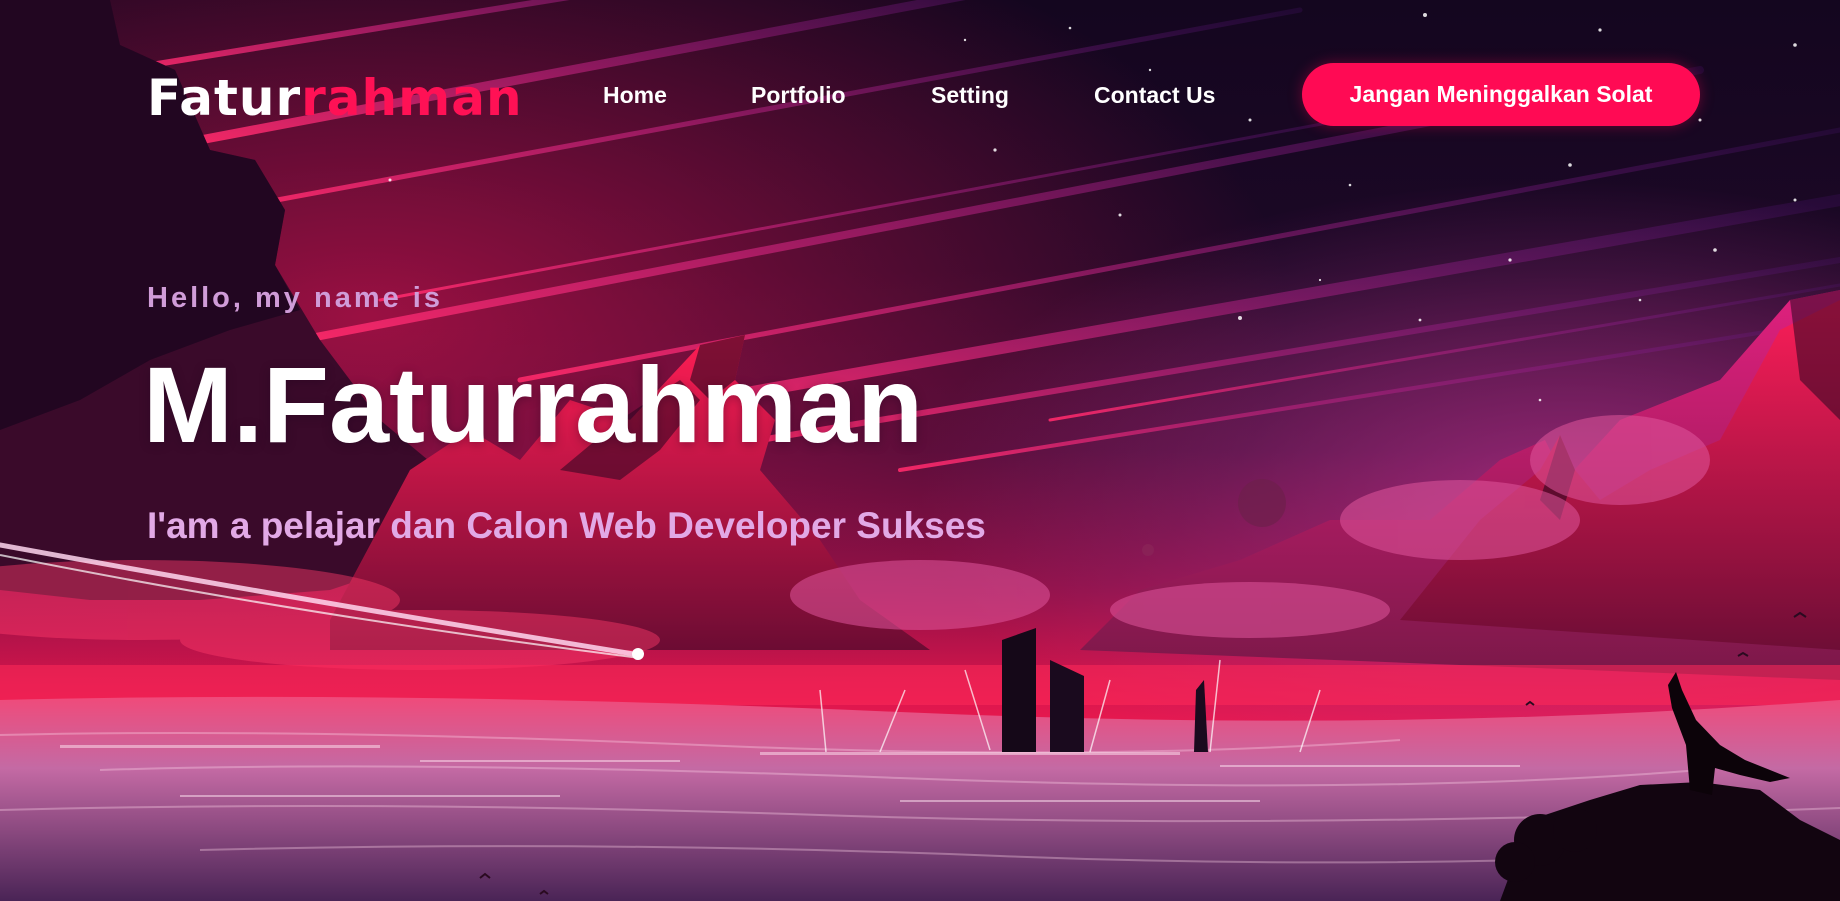 Image resolution: width=1840 pixels, height=901 pixels. What do you see at coordinates (1501, 94) in the screenshot?
I see `cta-button: Jangan Meninggalkan Solat` at bounding box center [1501, 94].